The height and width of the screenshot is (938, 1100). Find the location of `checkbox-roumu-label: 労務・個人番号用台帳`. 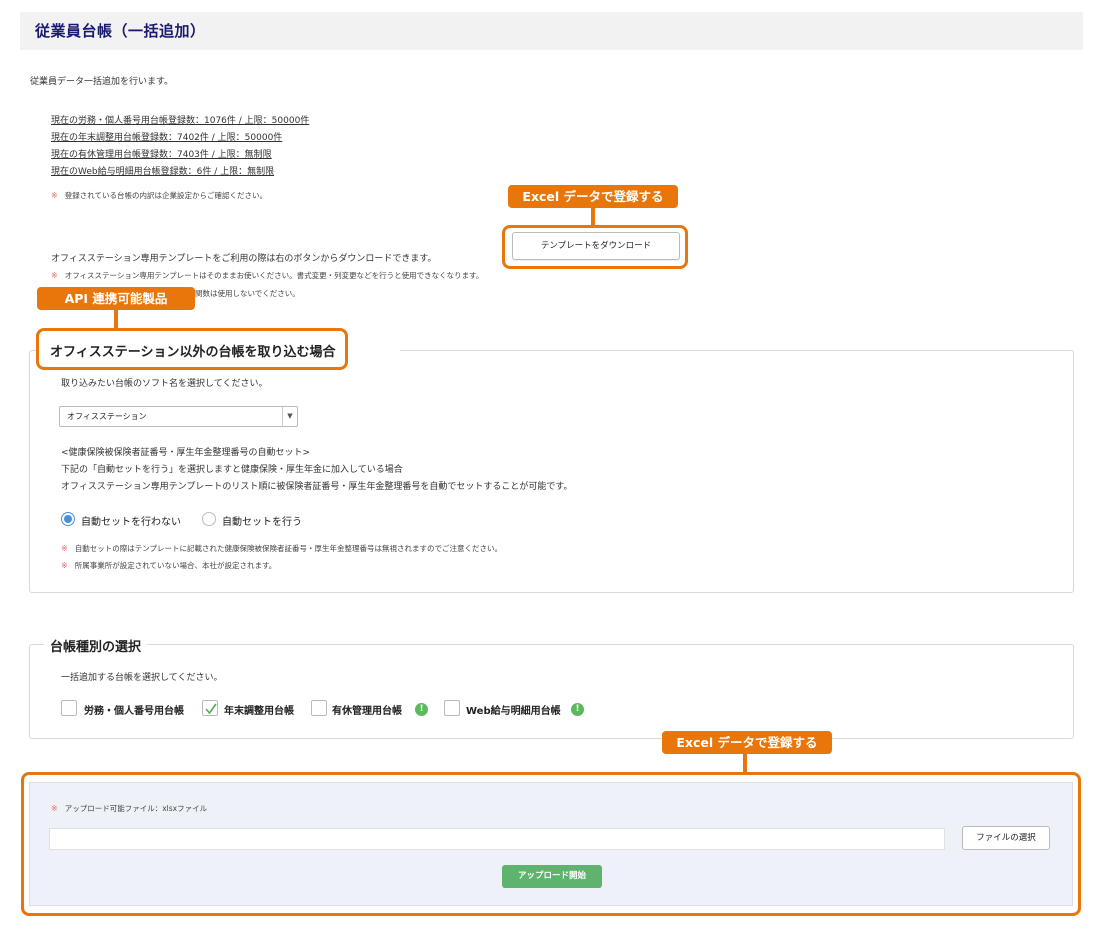

checkbox-roumu-label: 労務・個人番号用台帳 is located at coordinates (134, 711).